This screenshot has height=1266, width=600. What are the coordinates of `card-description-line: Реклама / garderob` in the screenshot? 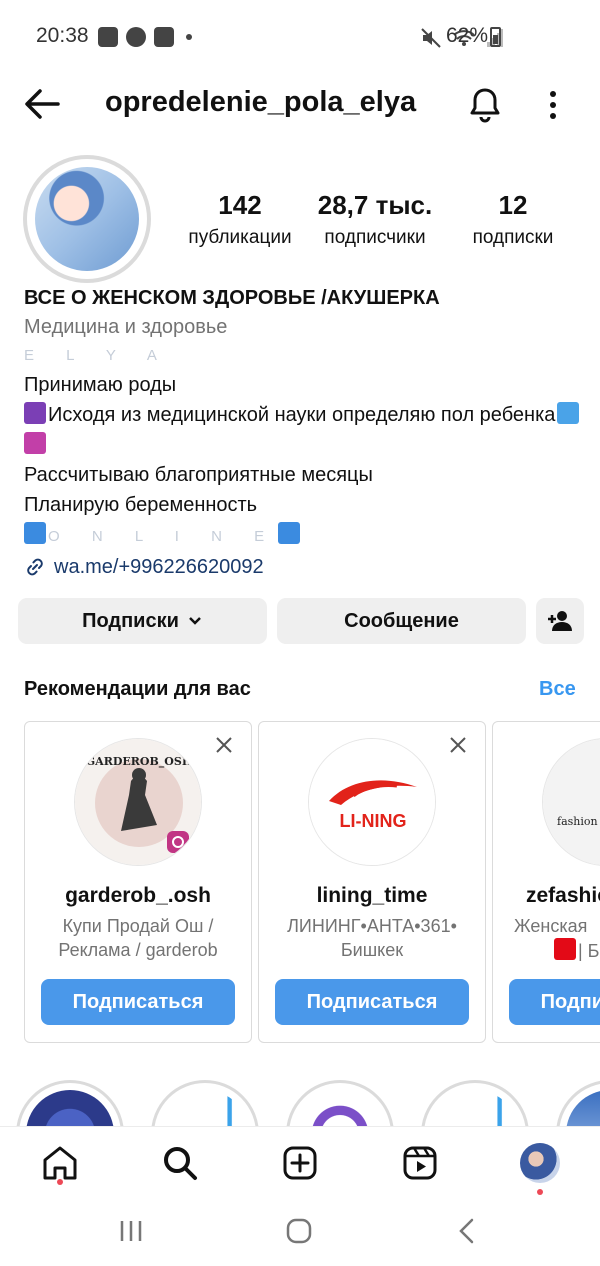 It's located at (138, 950).